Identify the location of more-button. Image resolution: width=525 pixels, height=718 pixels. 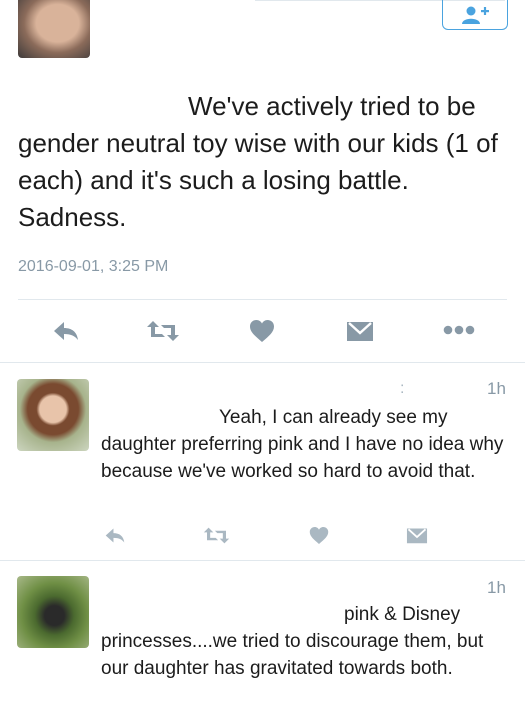
(459, 330).